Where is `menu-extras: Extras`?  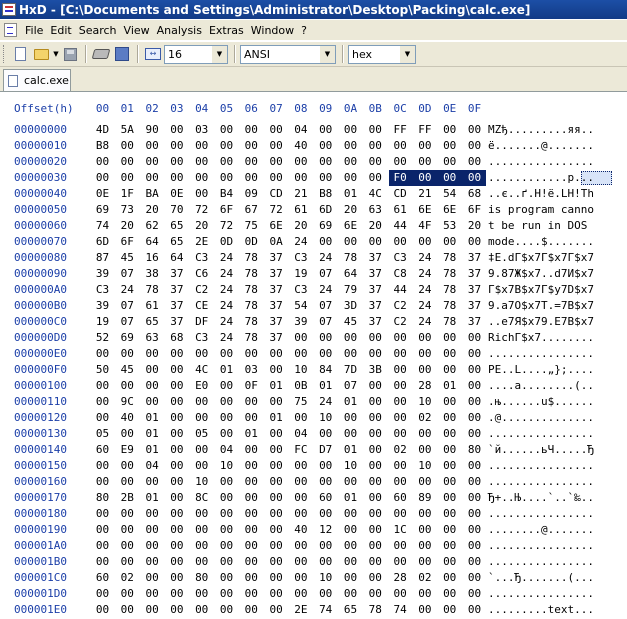
menu-extras: Extras is located at coordinates (227, 30).